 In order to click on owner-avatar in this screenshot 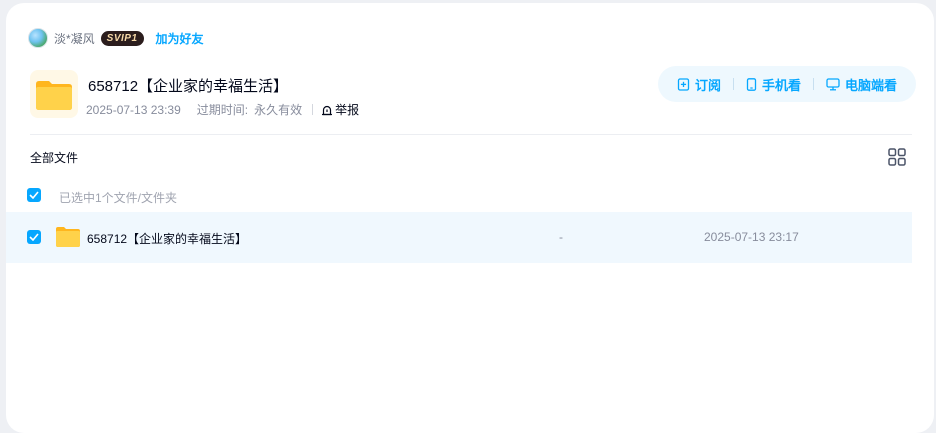, I will do `click(38, 38)`.